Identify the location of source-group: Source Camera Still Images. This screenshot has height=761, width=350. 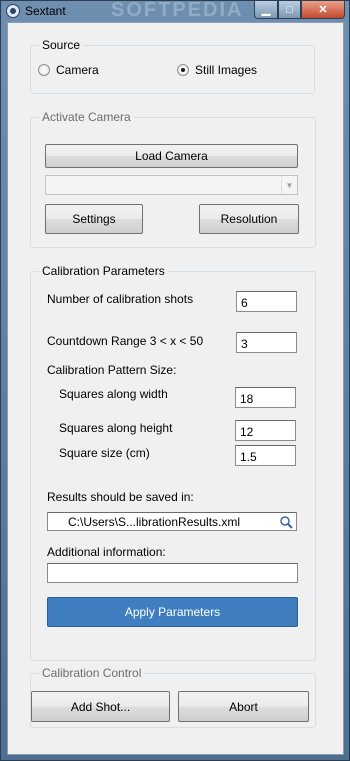
(172, 66).